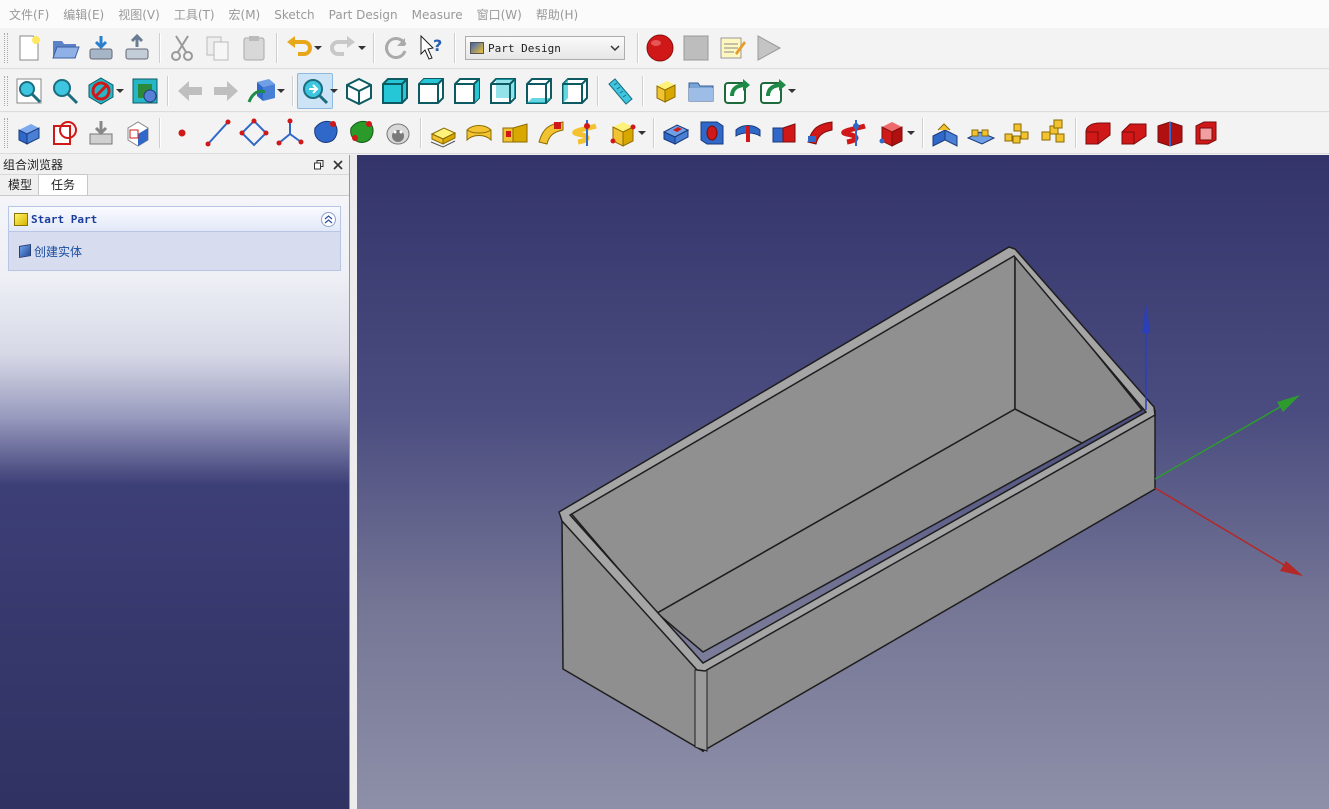 This screenshot has height=809, width=1329. Describe the element at coordinates (101, 91) in the screenshot. I see `draw-style-button` at that location.